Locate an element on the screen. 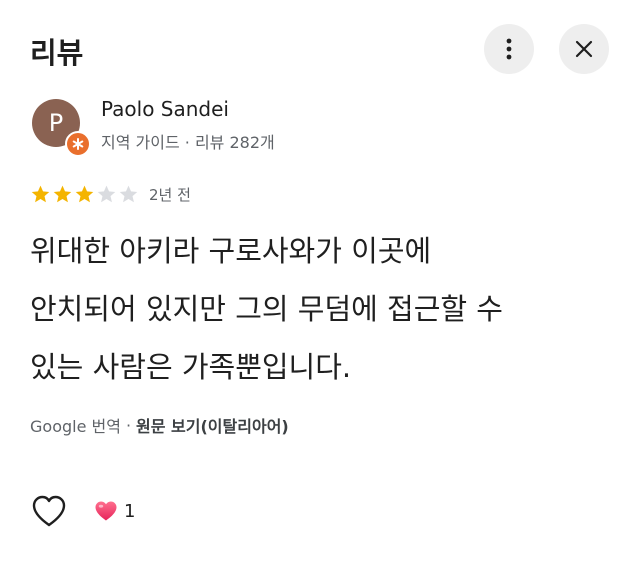 The image size is (640, 566). more-options-button is located at coordinates (509, 49).